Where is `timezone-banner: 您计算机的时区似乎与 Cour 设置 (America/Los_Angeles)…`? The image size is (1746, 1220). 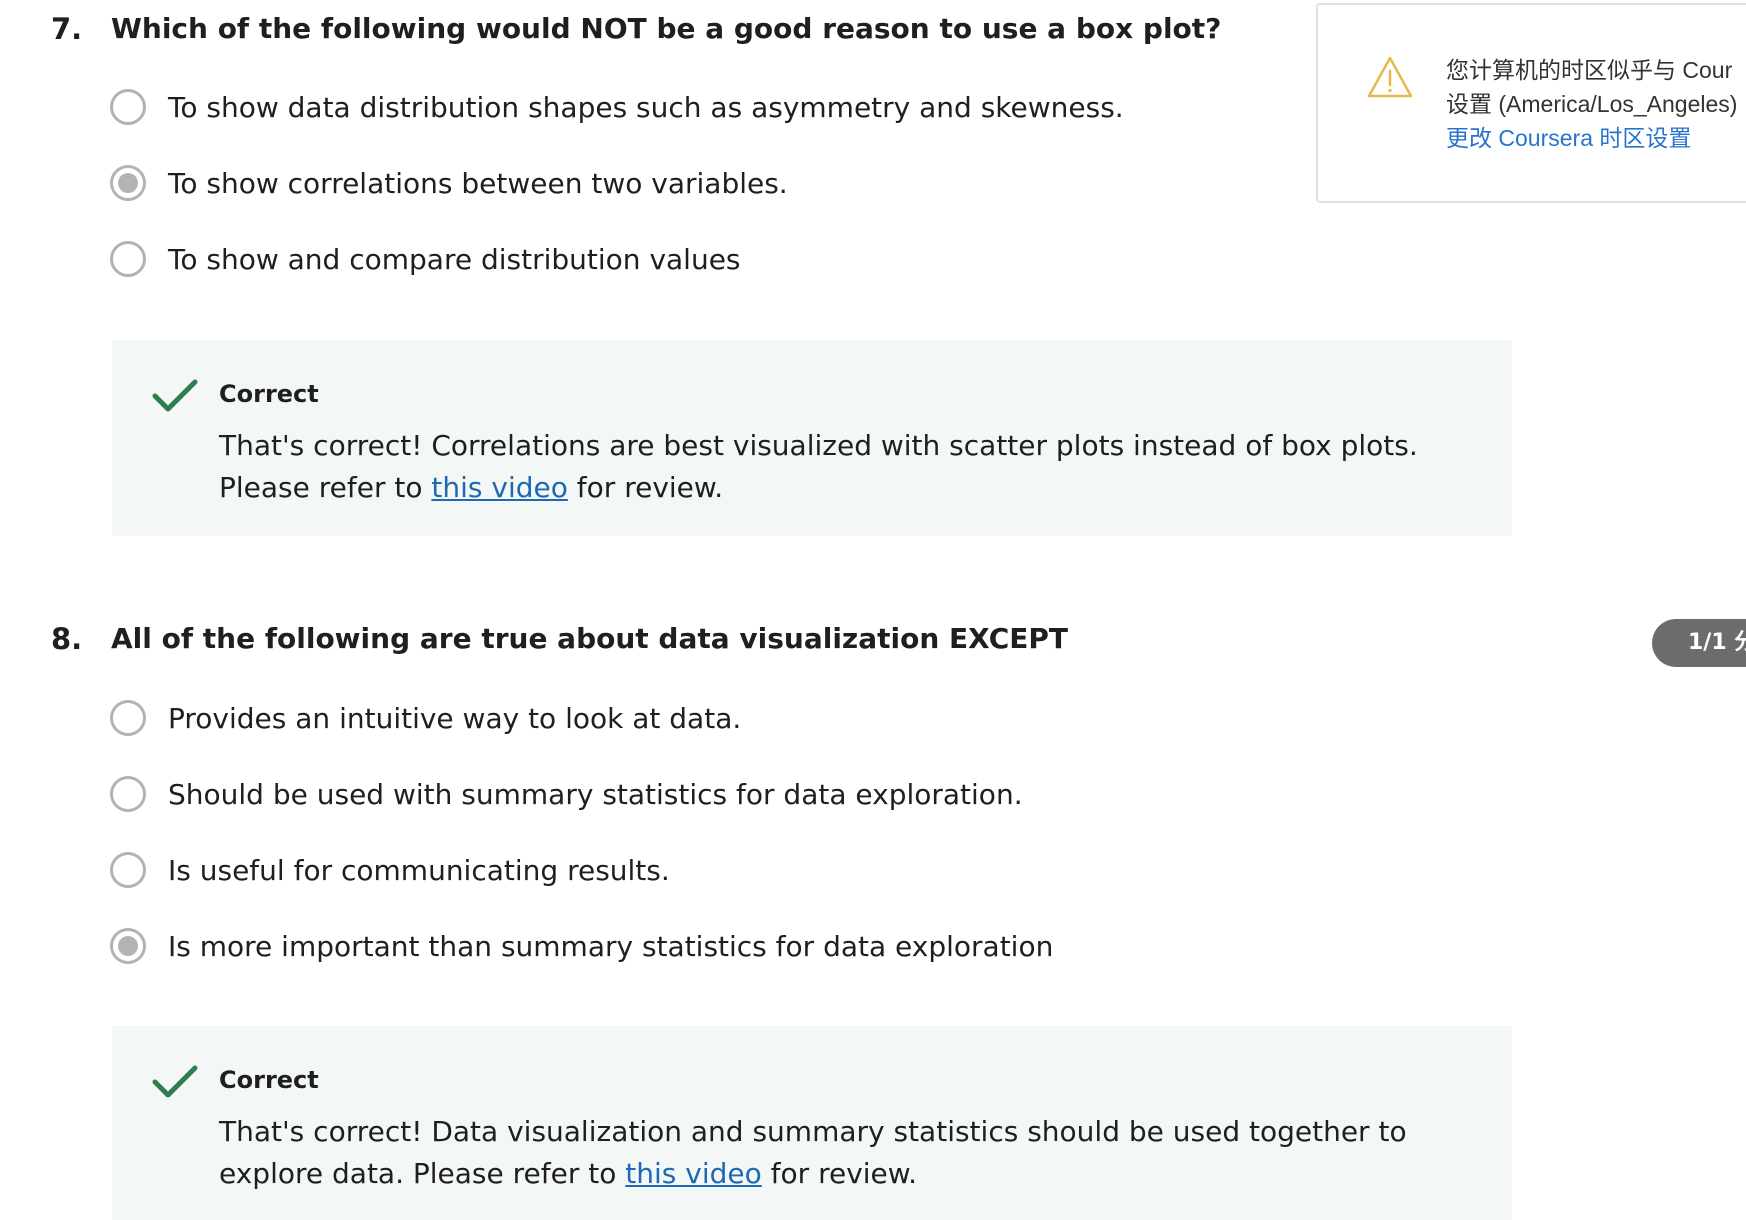 timezone-banner: 您计算机的时区似乎与 Cour 设置 (America/Los_Angeles)… is located at coordinates (1531, 103).